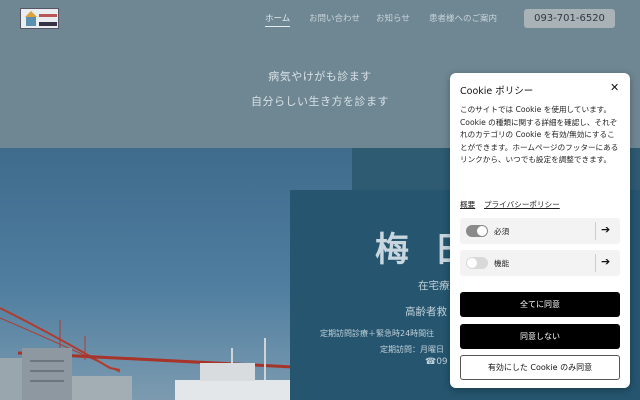 The width and height of the screenshot is (640, 400). What do you see at coordinates (614, 87) in the screenshot?
I see `close-icon: ✕` at bounding box center [614, 87].